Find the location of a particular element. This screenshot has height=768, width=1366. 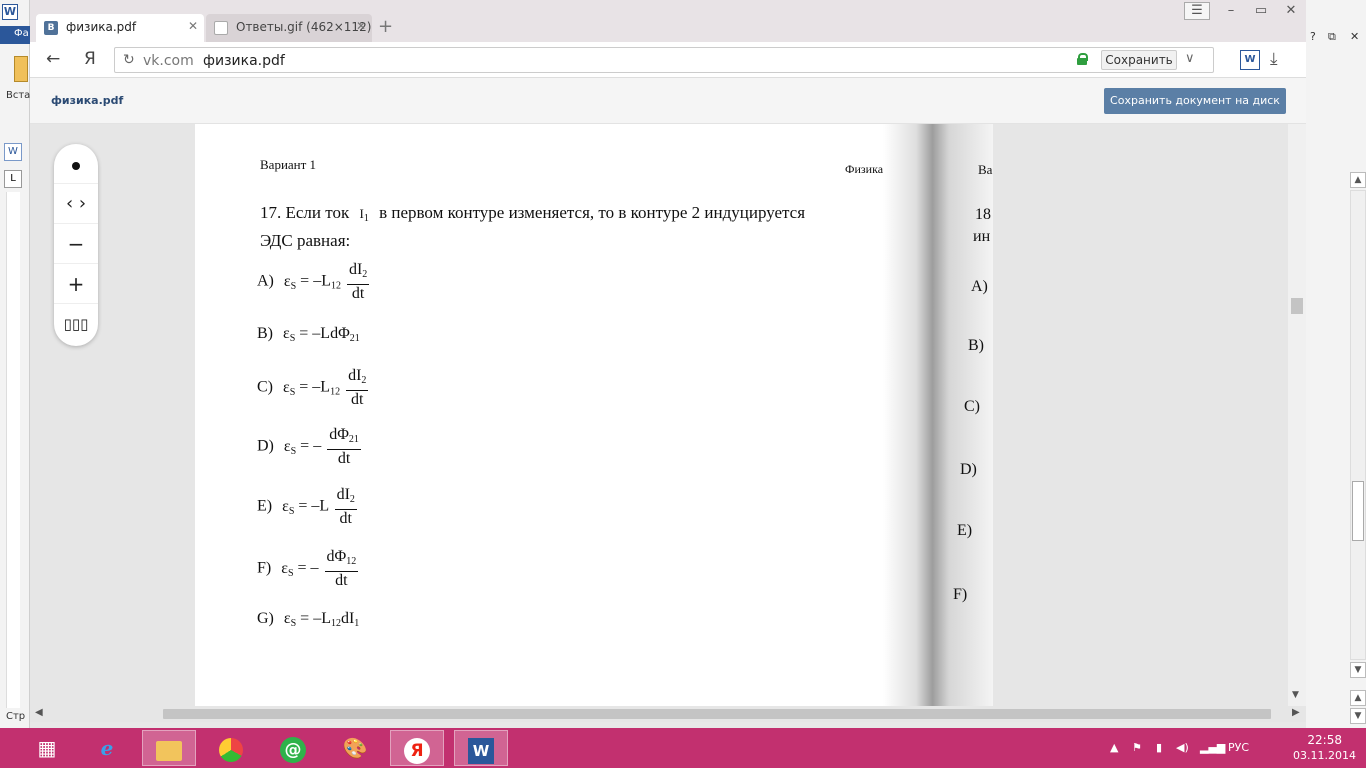

tab-fizika-pdf: В физика.pdf ✕ is located at coordinates (120, 28).